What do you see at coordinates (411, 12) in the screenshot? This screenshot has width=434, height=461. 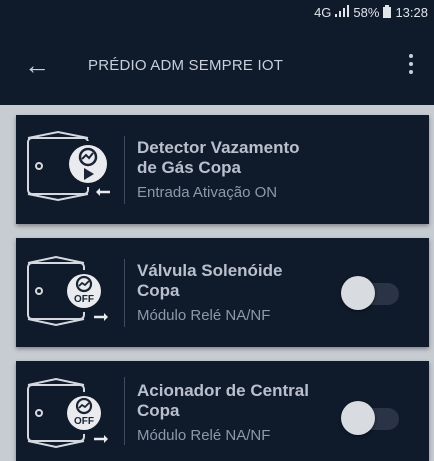 I see `clock: 13:28` at bounding box center [411, 12].